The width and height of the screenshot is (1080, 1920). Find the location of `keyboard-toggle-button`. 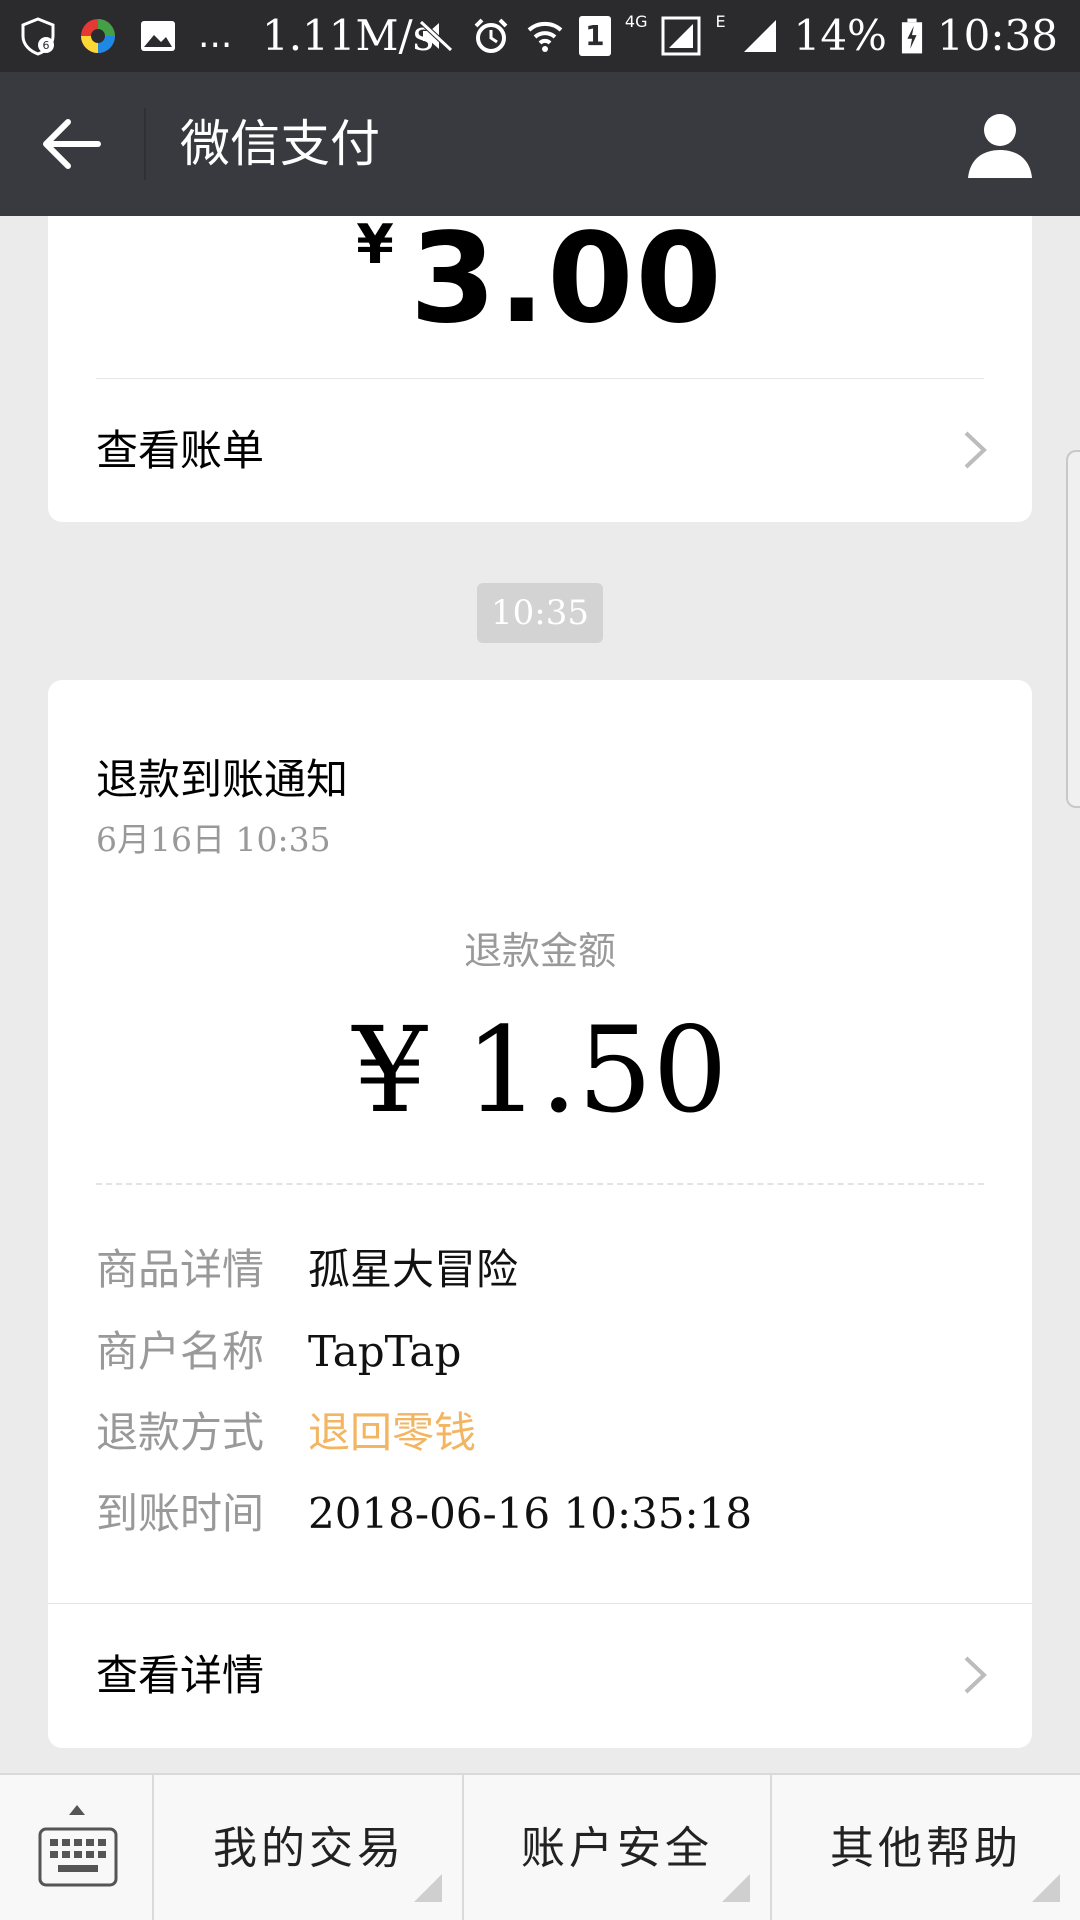

keyboard-toggle-button is located at coordinates (77, 1847).